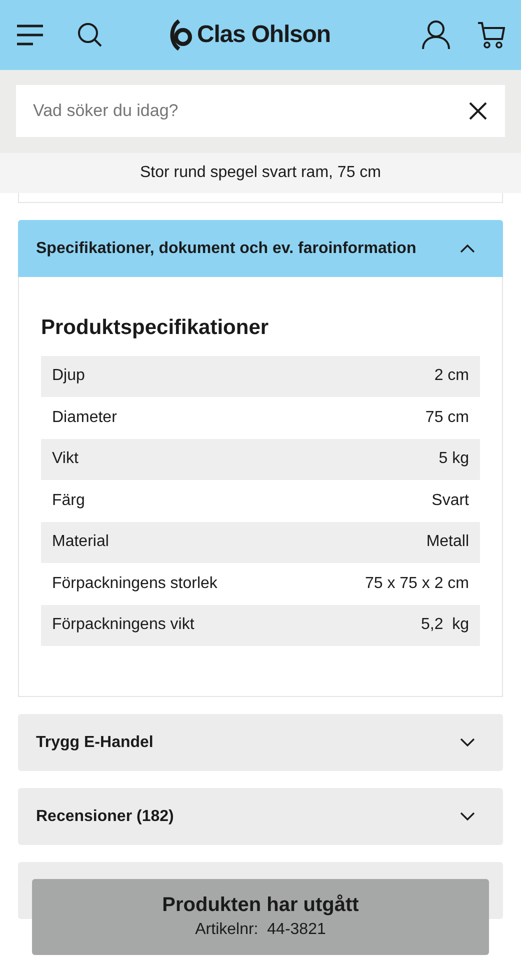 This screenshot has width=521, height=960. What do you see at coordinates (478, 111) in the screenshot?
I see `close-icon` at bounding box center [478, 111].